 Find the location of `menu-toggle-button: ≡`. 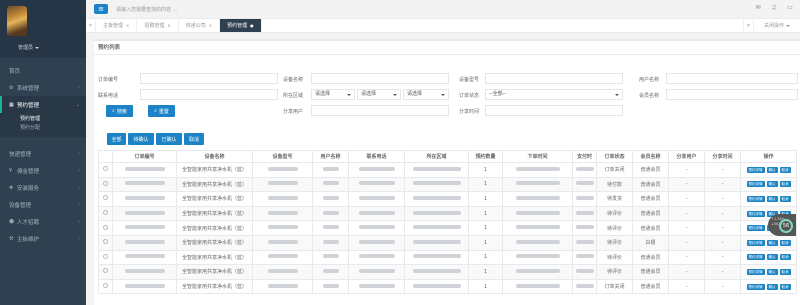

menu-toggle-button: ≡ is located at coordinates (101, 9).